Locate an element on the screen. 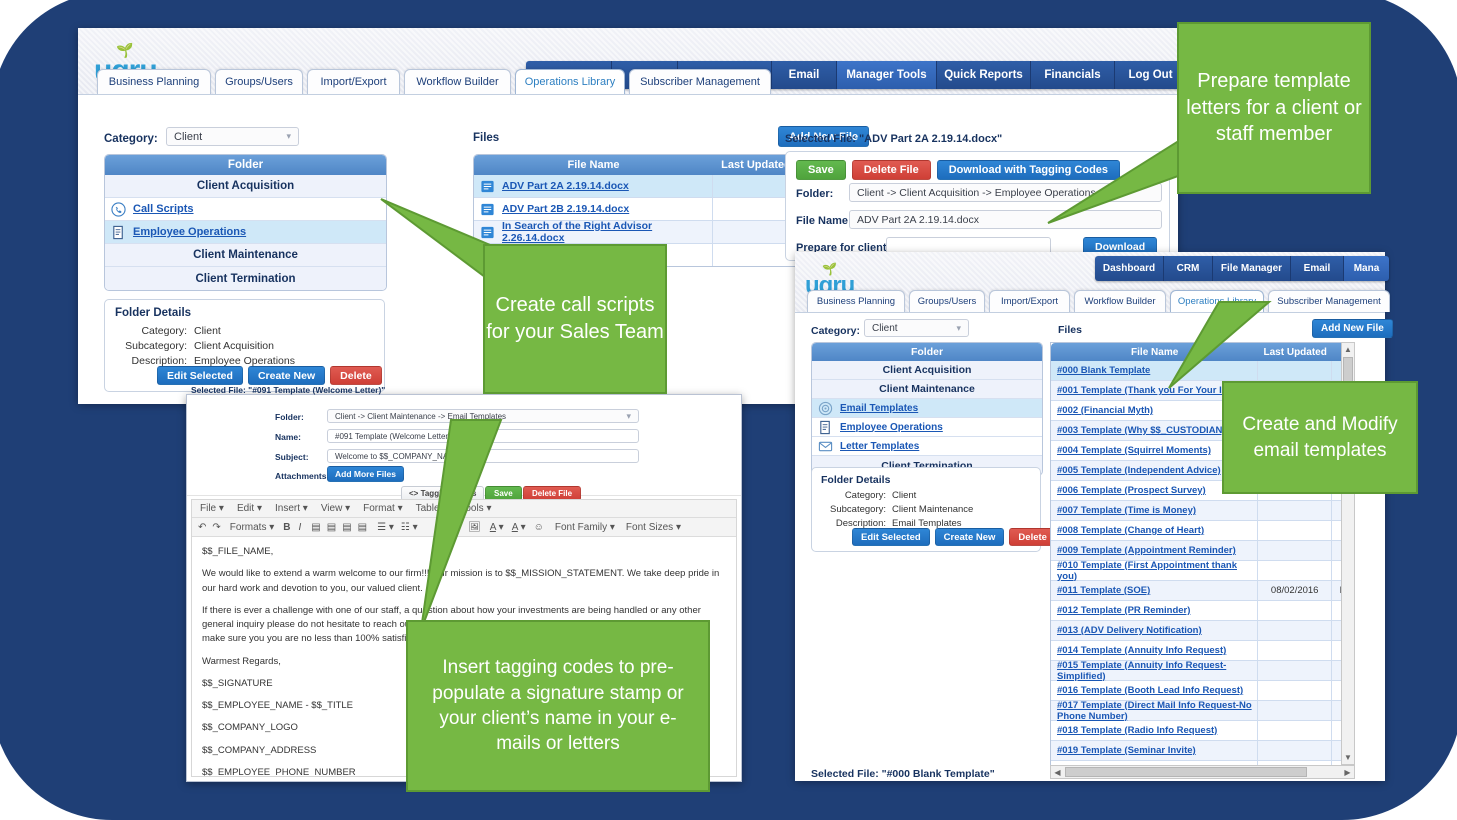 The image size is (1457, 820). redo-icon: ↷ is located at coordinates (216, 527).